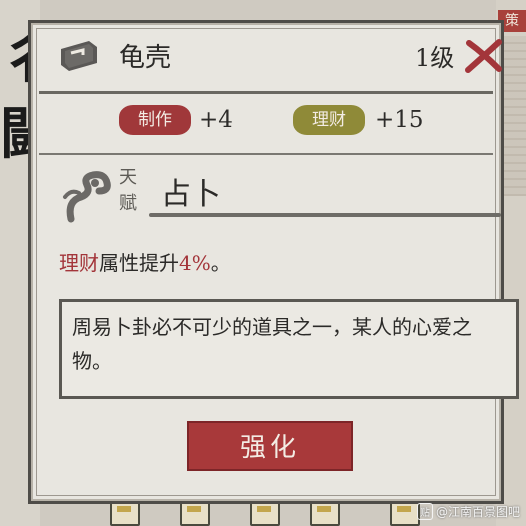  What do you see at coordinates (272, 344) in the screenshot?
I see `item-description: 周易卜卦必不可少的道具之一，某人的心爱之物。` at bounding box center [272, 344].